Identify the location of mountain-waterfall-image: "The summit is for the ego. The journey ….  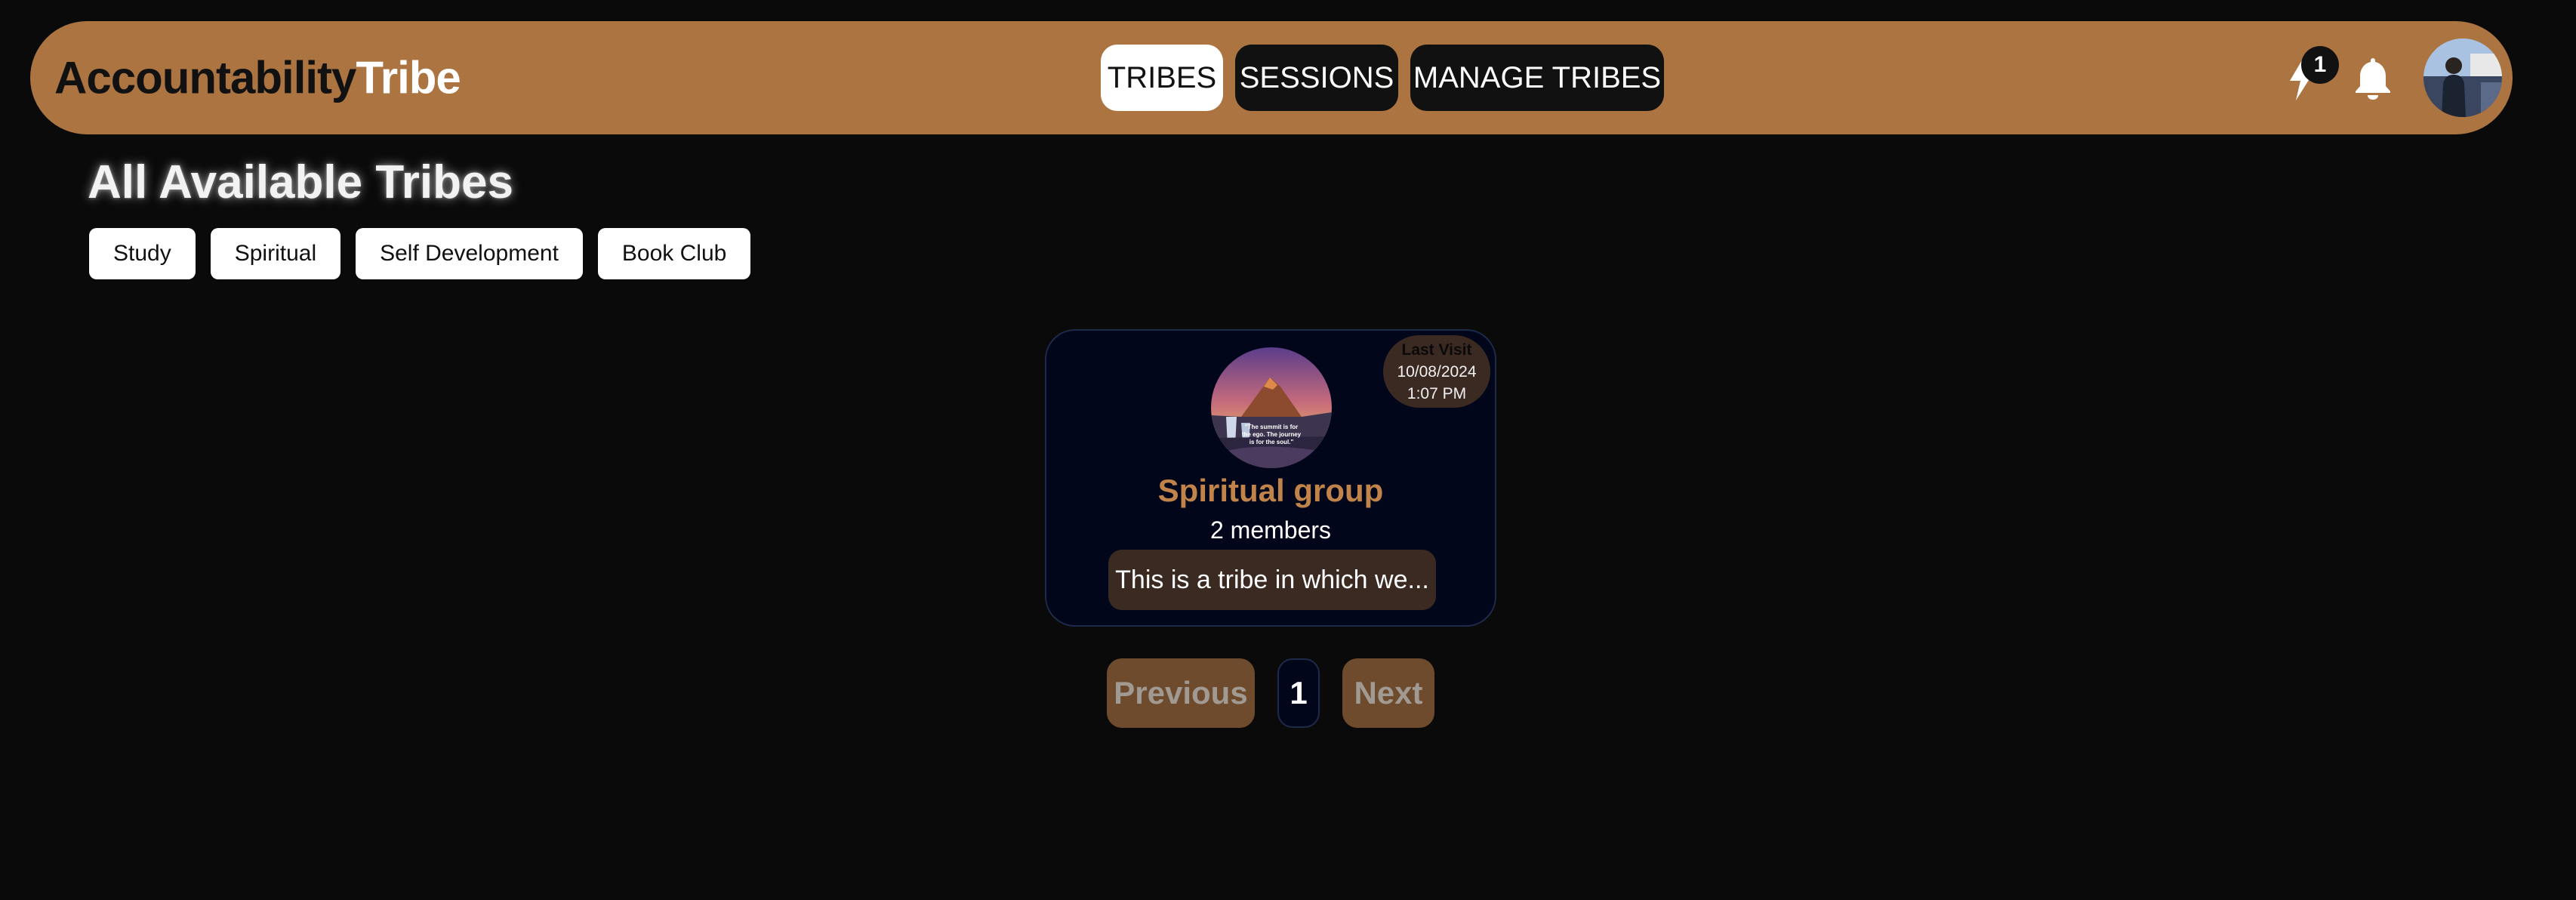
(1271, 407).